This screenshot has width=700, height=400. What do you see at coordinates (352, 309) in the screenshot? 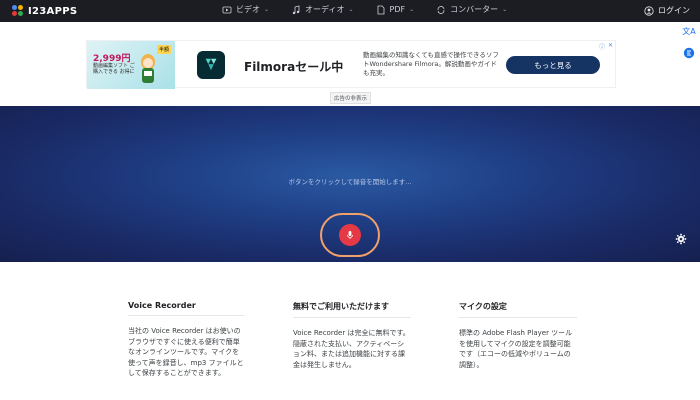
I see `info-title: 無料でご利用いただけます` at bounding box center [352, 309].